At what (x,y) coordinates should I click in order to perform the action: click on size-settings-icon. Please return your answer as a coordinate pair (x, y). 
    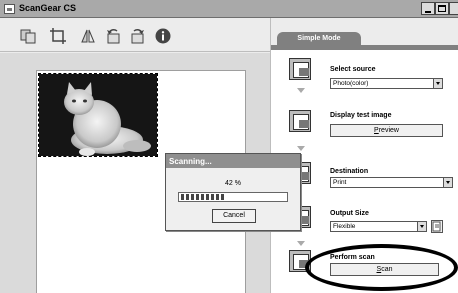
    Looking at the image, I should click on (436, 226).